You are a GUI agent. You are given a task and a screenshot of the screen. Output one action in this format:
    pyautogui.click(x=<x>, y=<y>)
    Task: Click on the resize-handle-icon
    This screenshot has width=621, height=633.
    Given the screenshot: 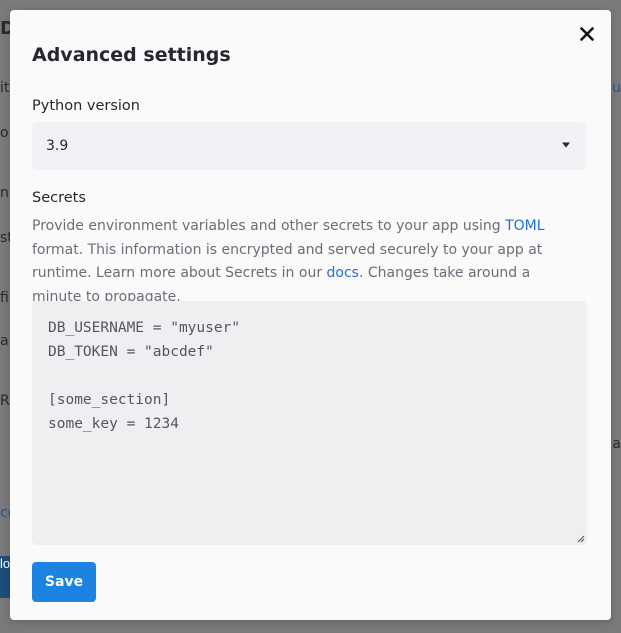 What is the action you would take?
    pyautogui.click(x=580, y=538)
    